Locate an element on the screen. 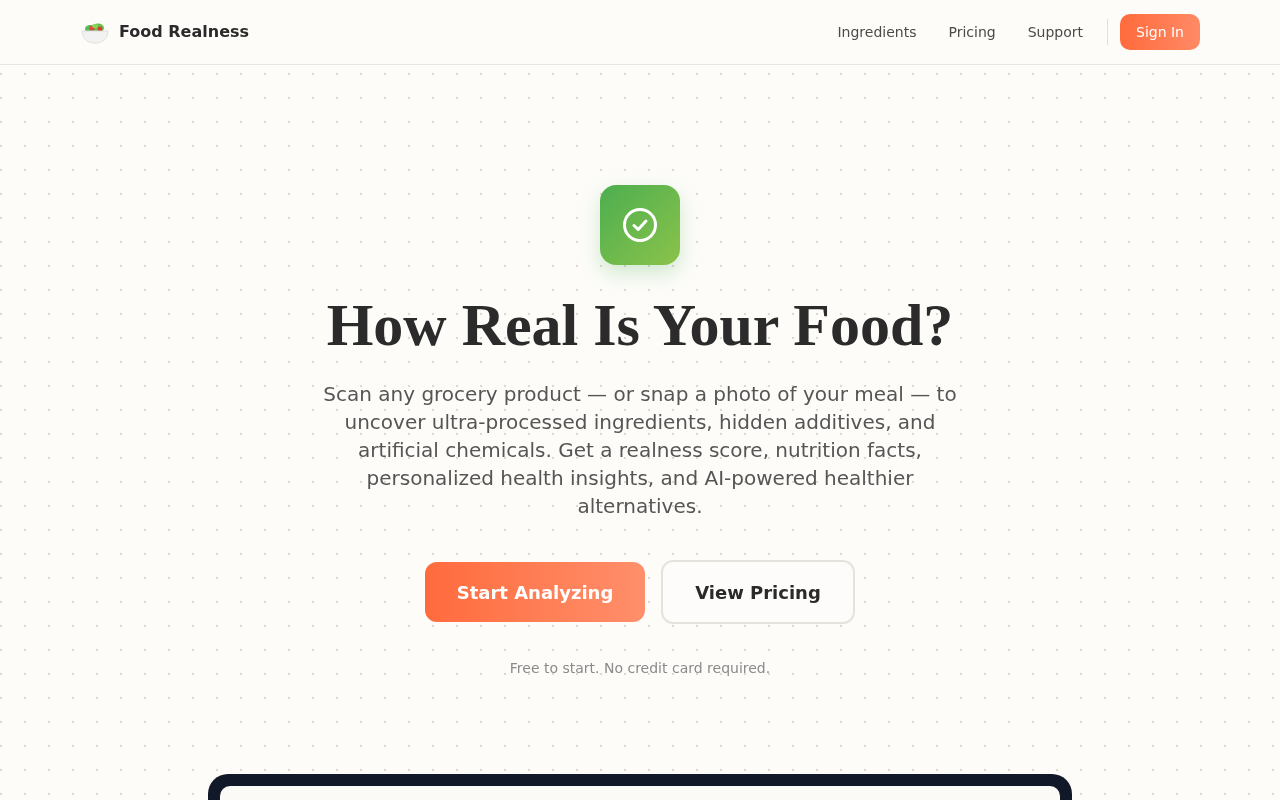 The width and height of the screenshot is (1280, 800). brand-name: Food Realness is located at coordinates (184, 32).